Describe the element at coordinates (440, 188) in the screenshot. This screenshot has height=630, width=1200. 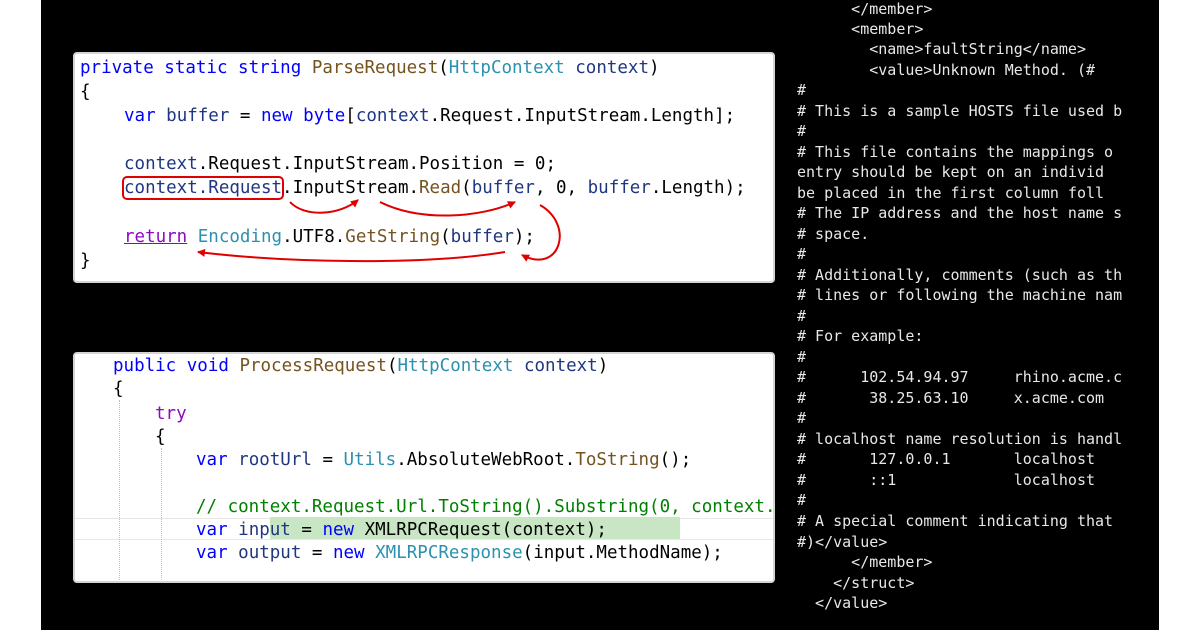
I see `method-name: Read` at that location.